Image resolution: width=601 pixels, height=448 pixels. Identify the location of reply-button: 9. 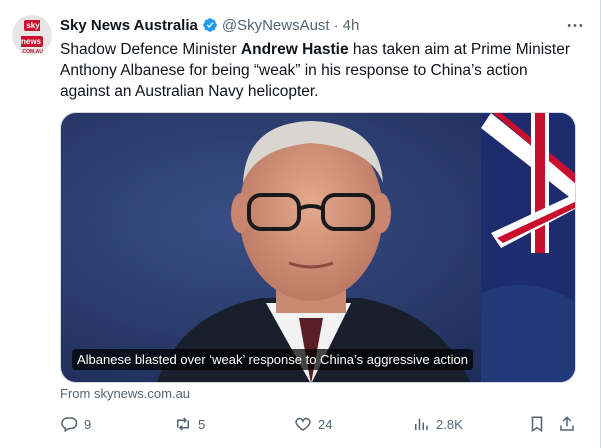
(75, 425).